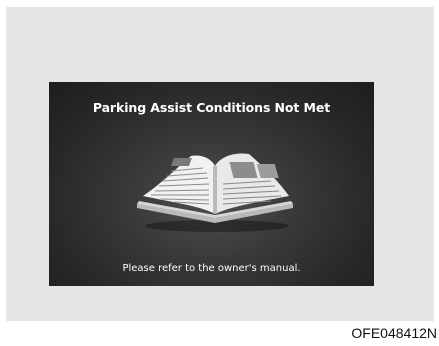 This screenshot has height=346, width=439. I want to click on warning-message: Please refer to the owner's manual., so click(211, 268).